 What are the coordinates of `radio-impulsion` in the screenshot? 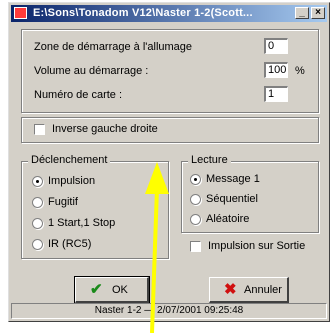 It's located at (37, 181).